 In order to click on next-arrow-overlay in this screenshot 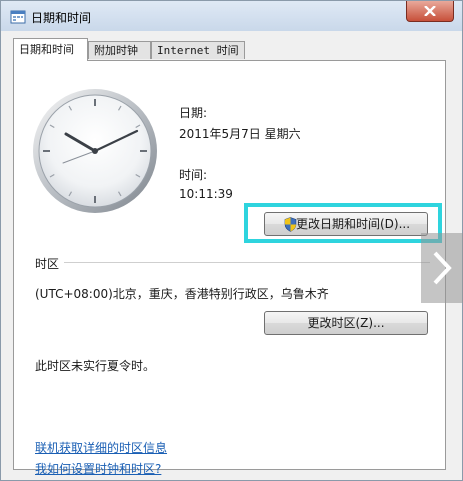, I will do `click(442, 268)`.